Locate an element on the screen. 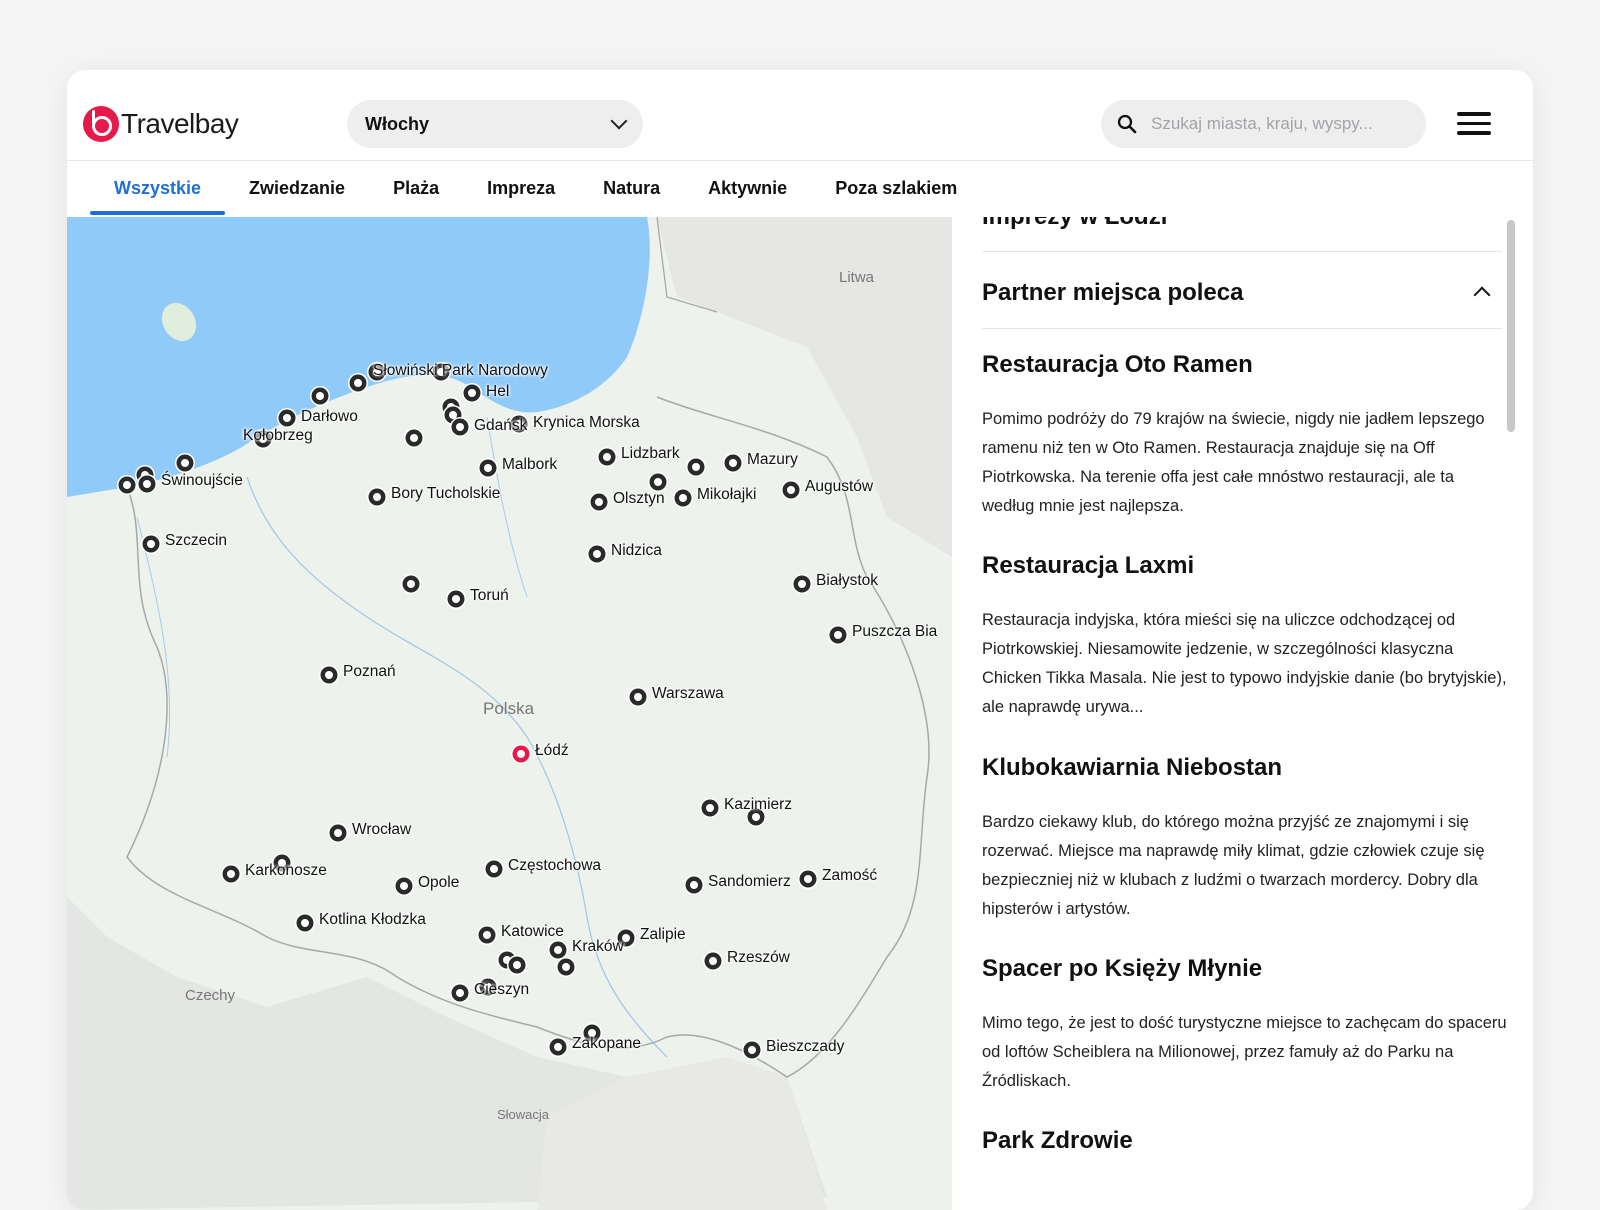 The height and width of the screenshot is (1210, 1600). entry-title: Restauracja Oto Ramen is located at coordinates (1117, 364).